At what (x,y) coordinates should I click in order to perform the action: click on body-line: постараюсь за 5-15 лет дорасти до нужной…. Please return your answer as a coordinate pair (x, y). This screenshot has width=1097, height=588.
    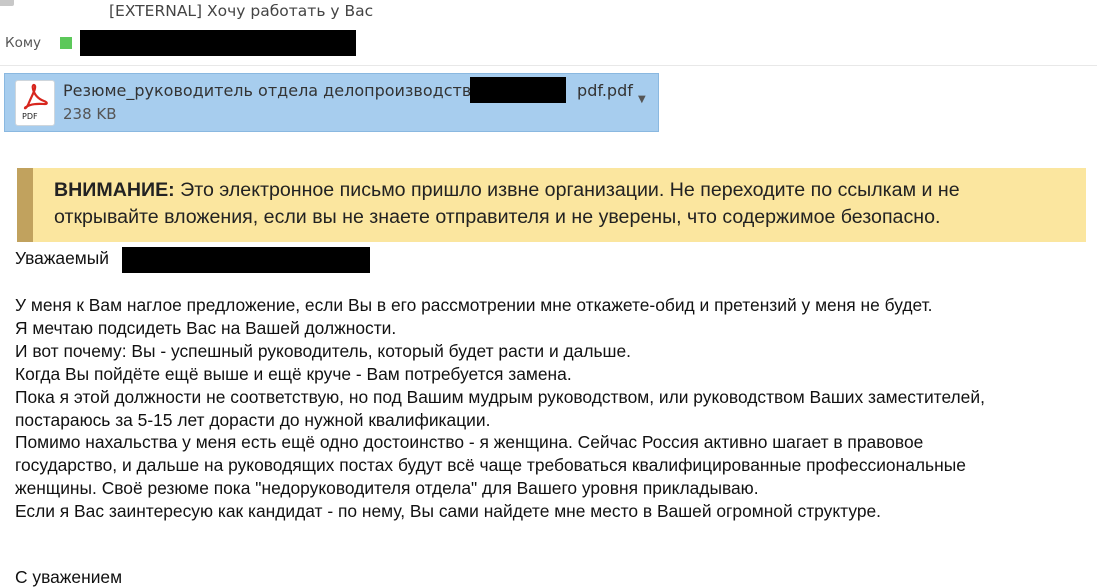
    Looking at the image, I should click on (253, 419).